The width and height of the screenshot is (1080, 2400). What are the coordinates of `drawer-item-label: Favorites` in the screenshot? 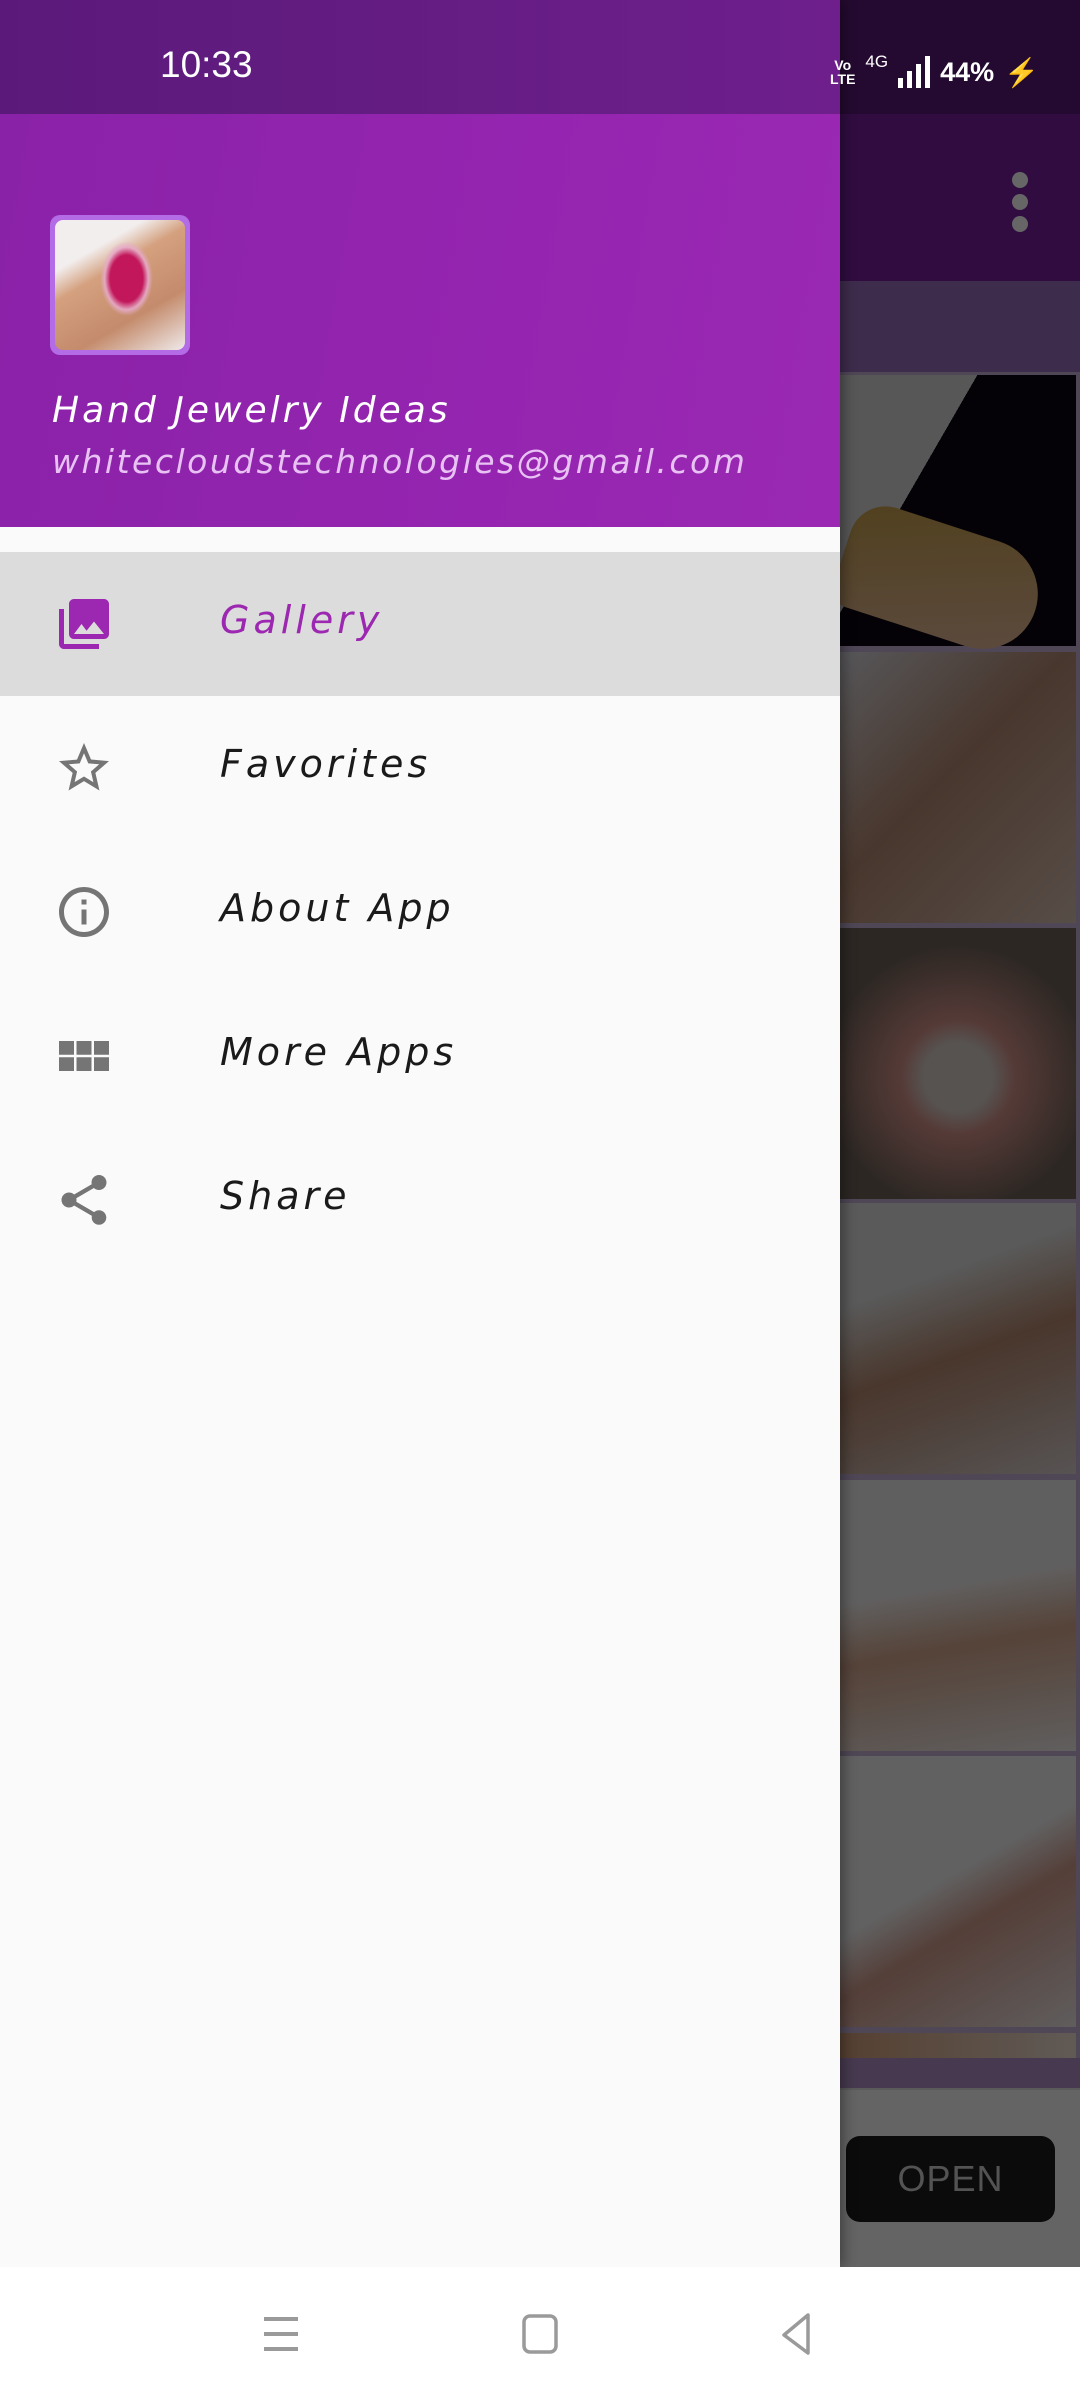 It's located at (326, 764).